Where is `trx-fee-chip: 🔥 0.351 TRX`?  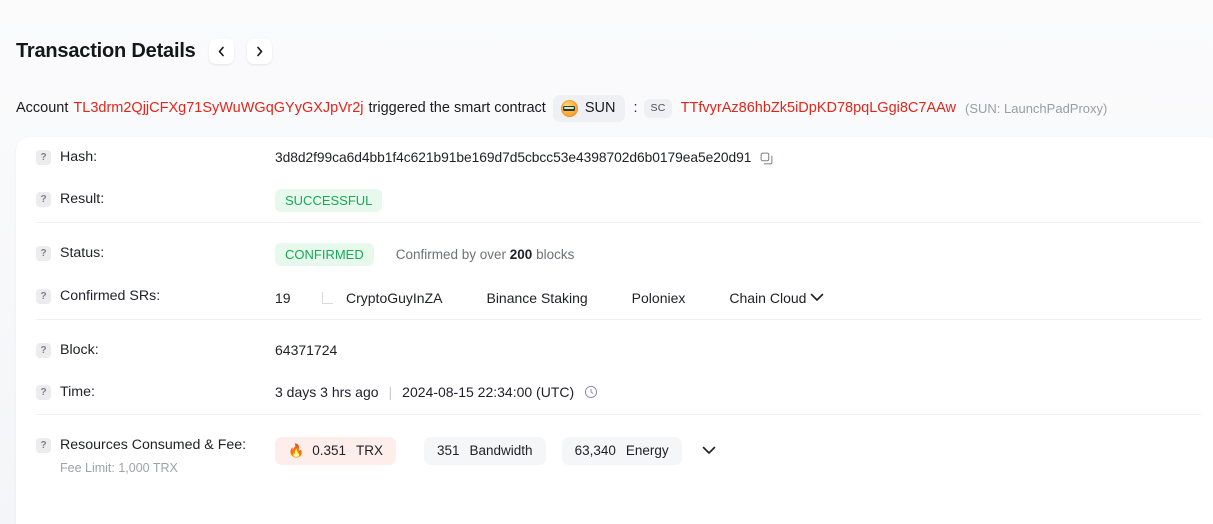 trx-fee-chip: 🔥 0.351 TRX is located at coordinates (335, 451).